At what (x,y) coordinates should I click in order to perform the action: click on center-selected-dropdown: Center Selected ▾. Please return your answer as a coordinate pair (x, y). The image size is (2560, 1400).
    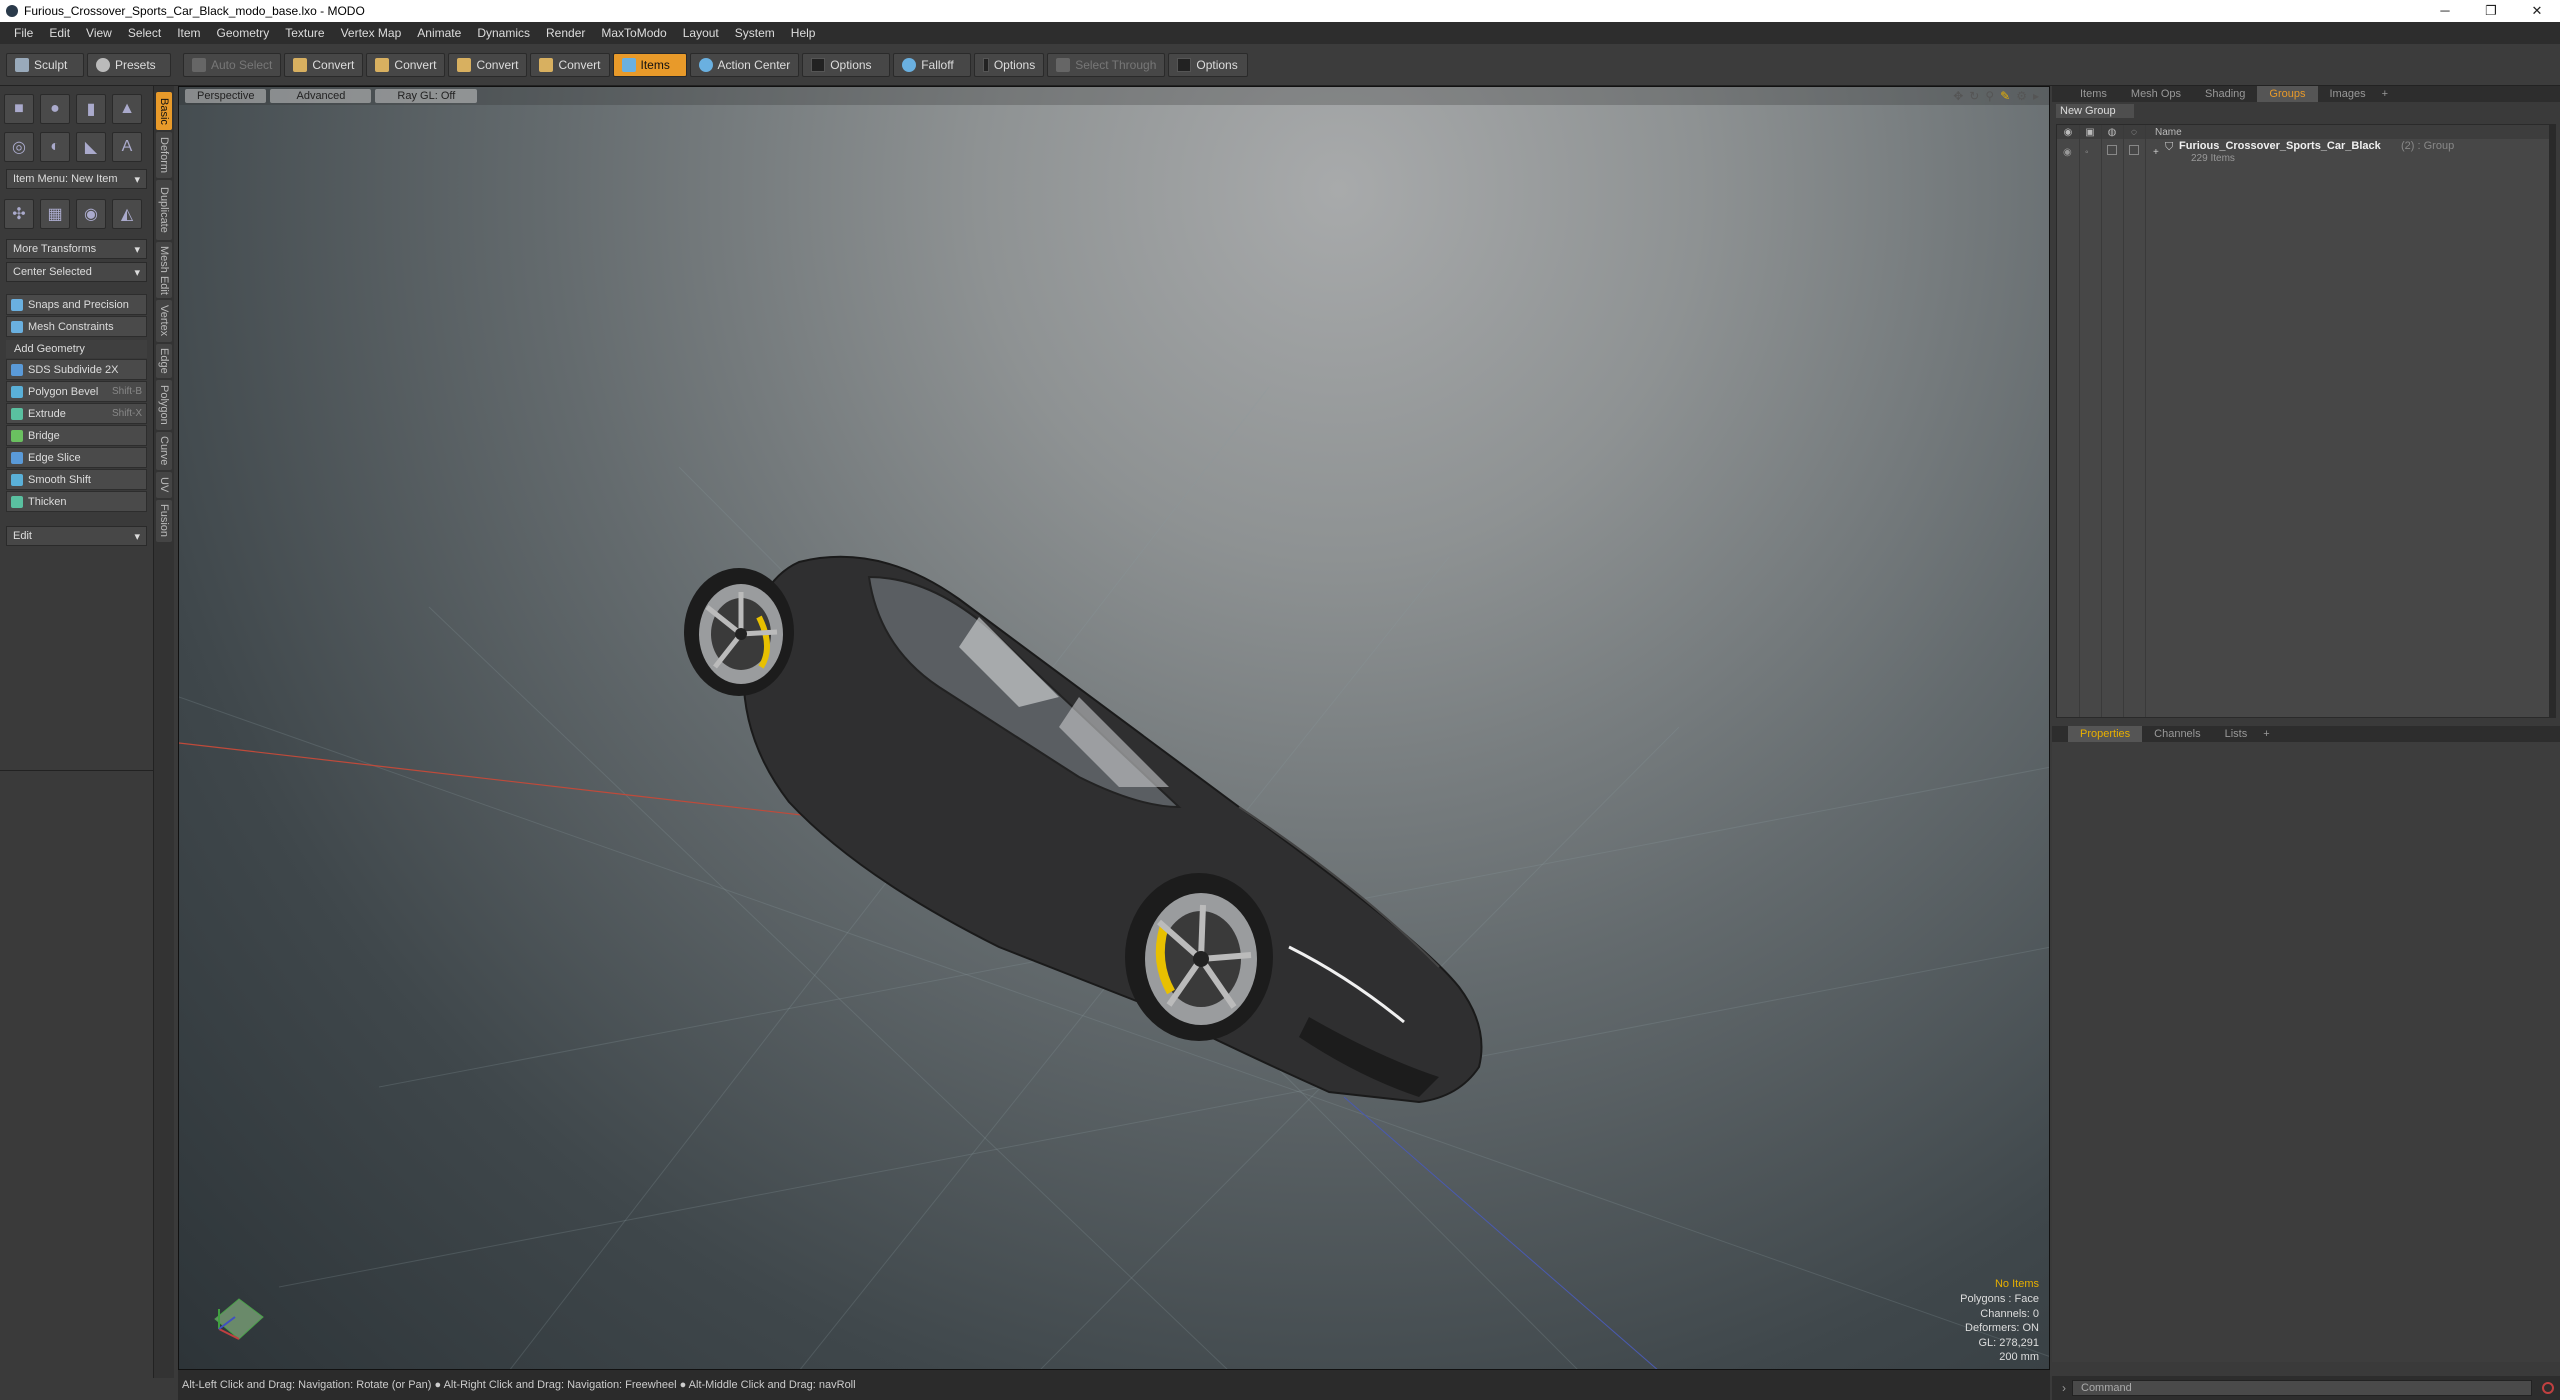
    Looking at the image, I should click on (76, 272).